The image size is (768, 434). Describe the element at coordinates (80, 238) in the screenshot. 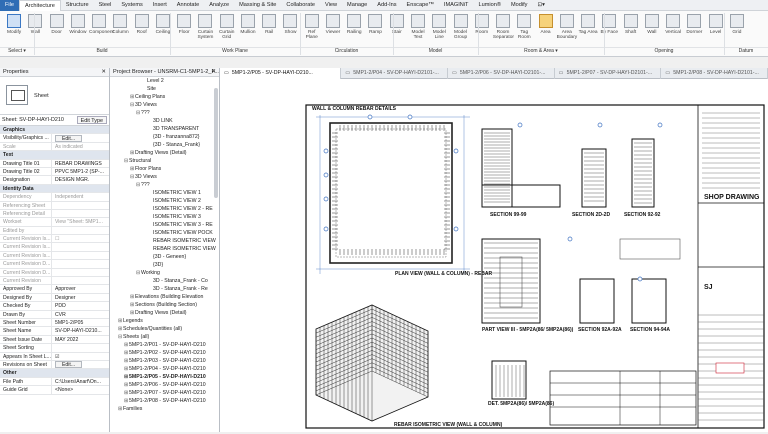

I see `property-value: ☐` at that location.